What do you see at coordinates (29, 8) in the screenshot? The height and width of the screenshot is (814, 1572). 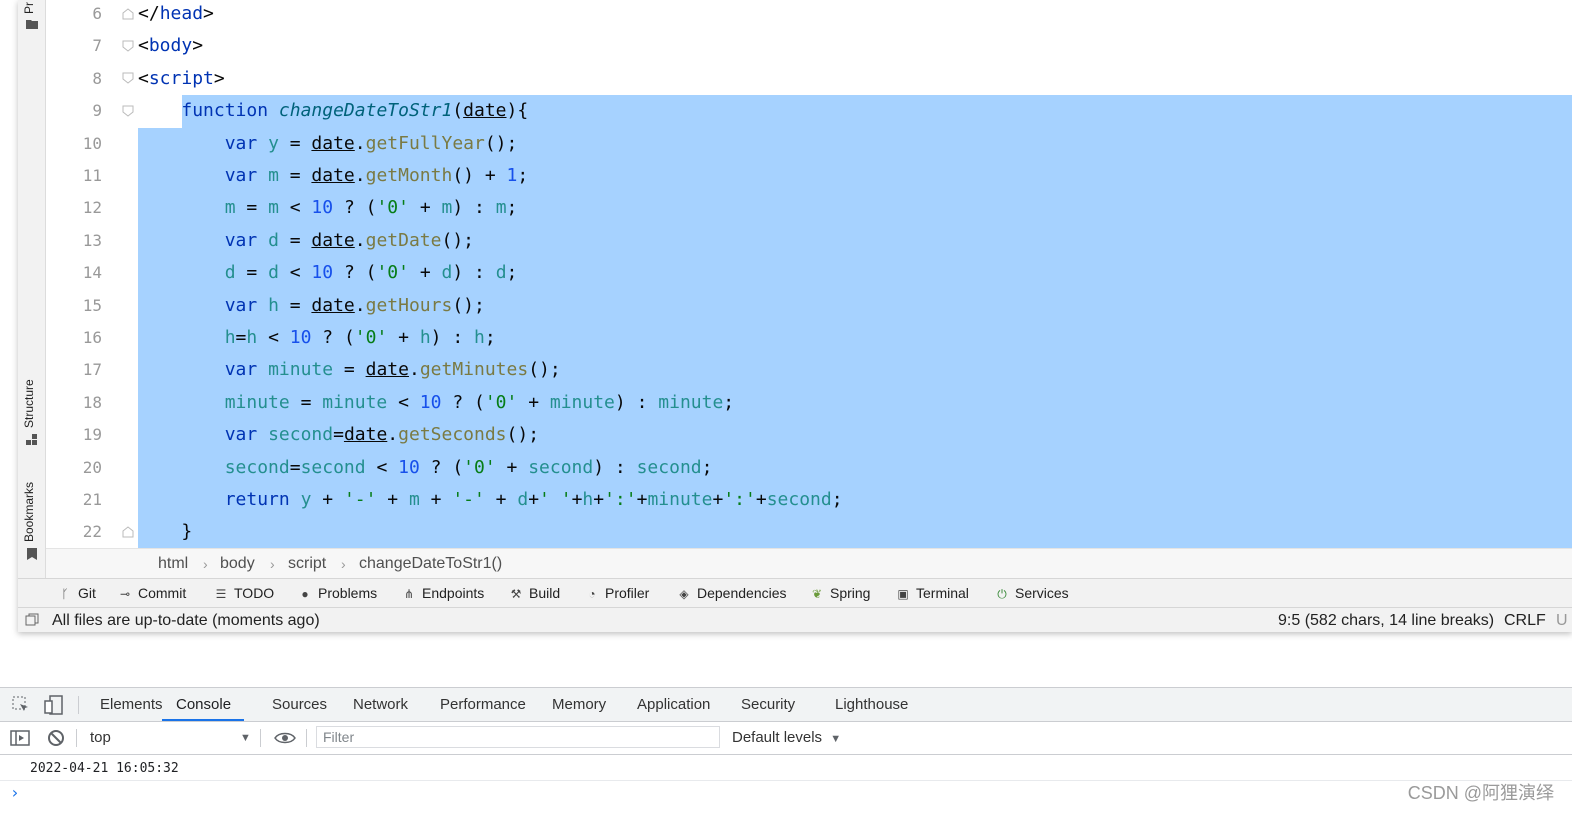 I see `project-tab: Pr` at bounding box center [29, 8].